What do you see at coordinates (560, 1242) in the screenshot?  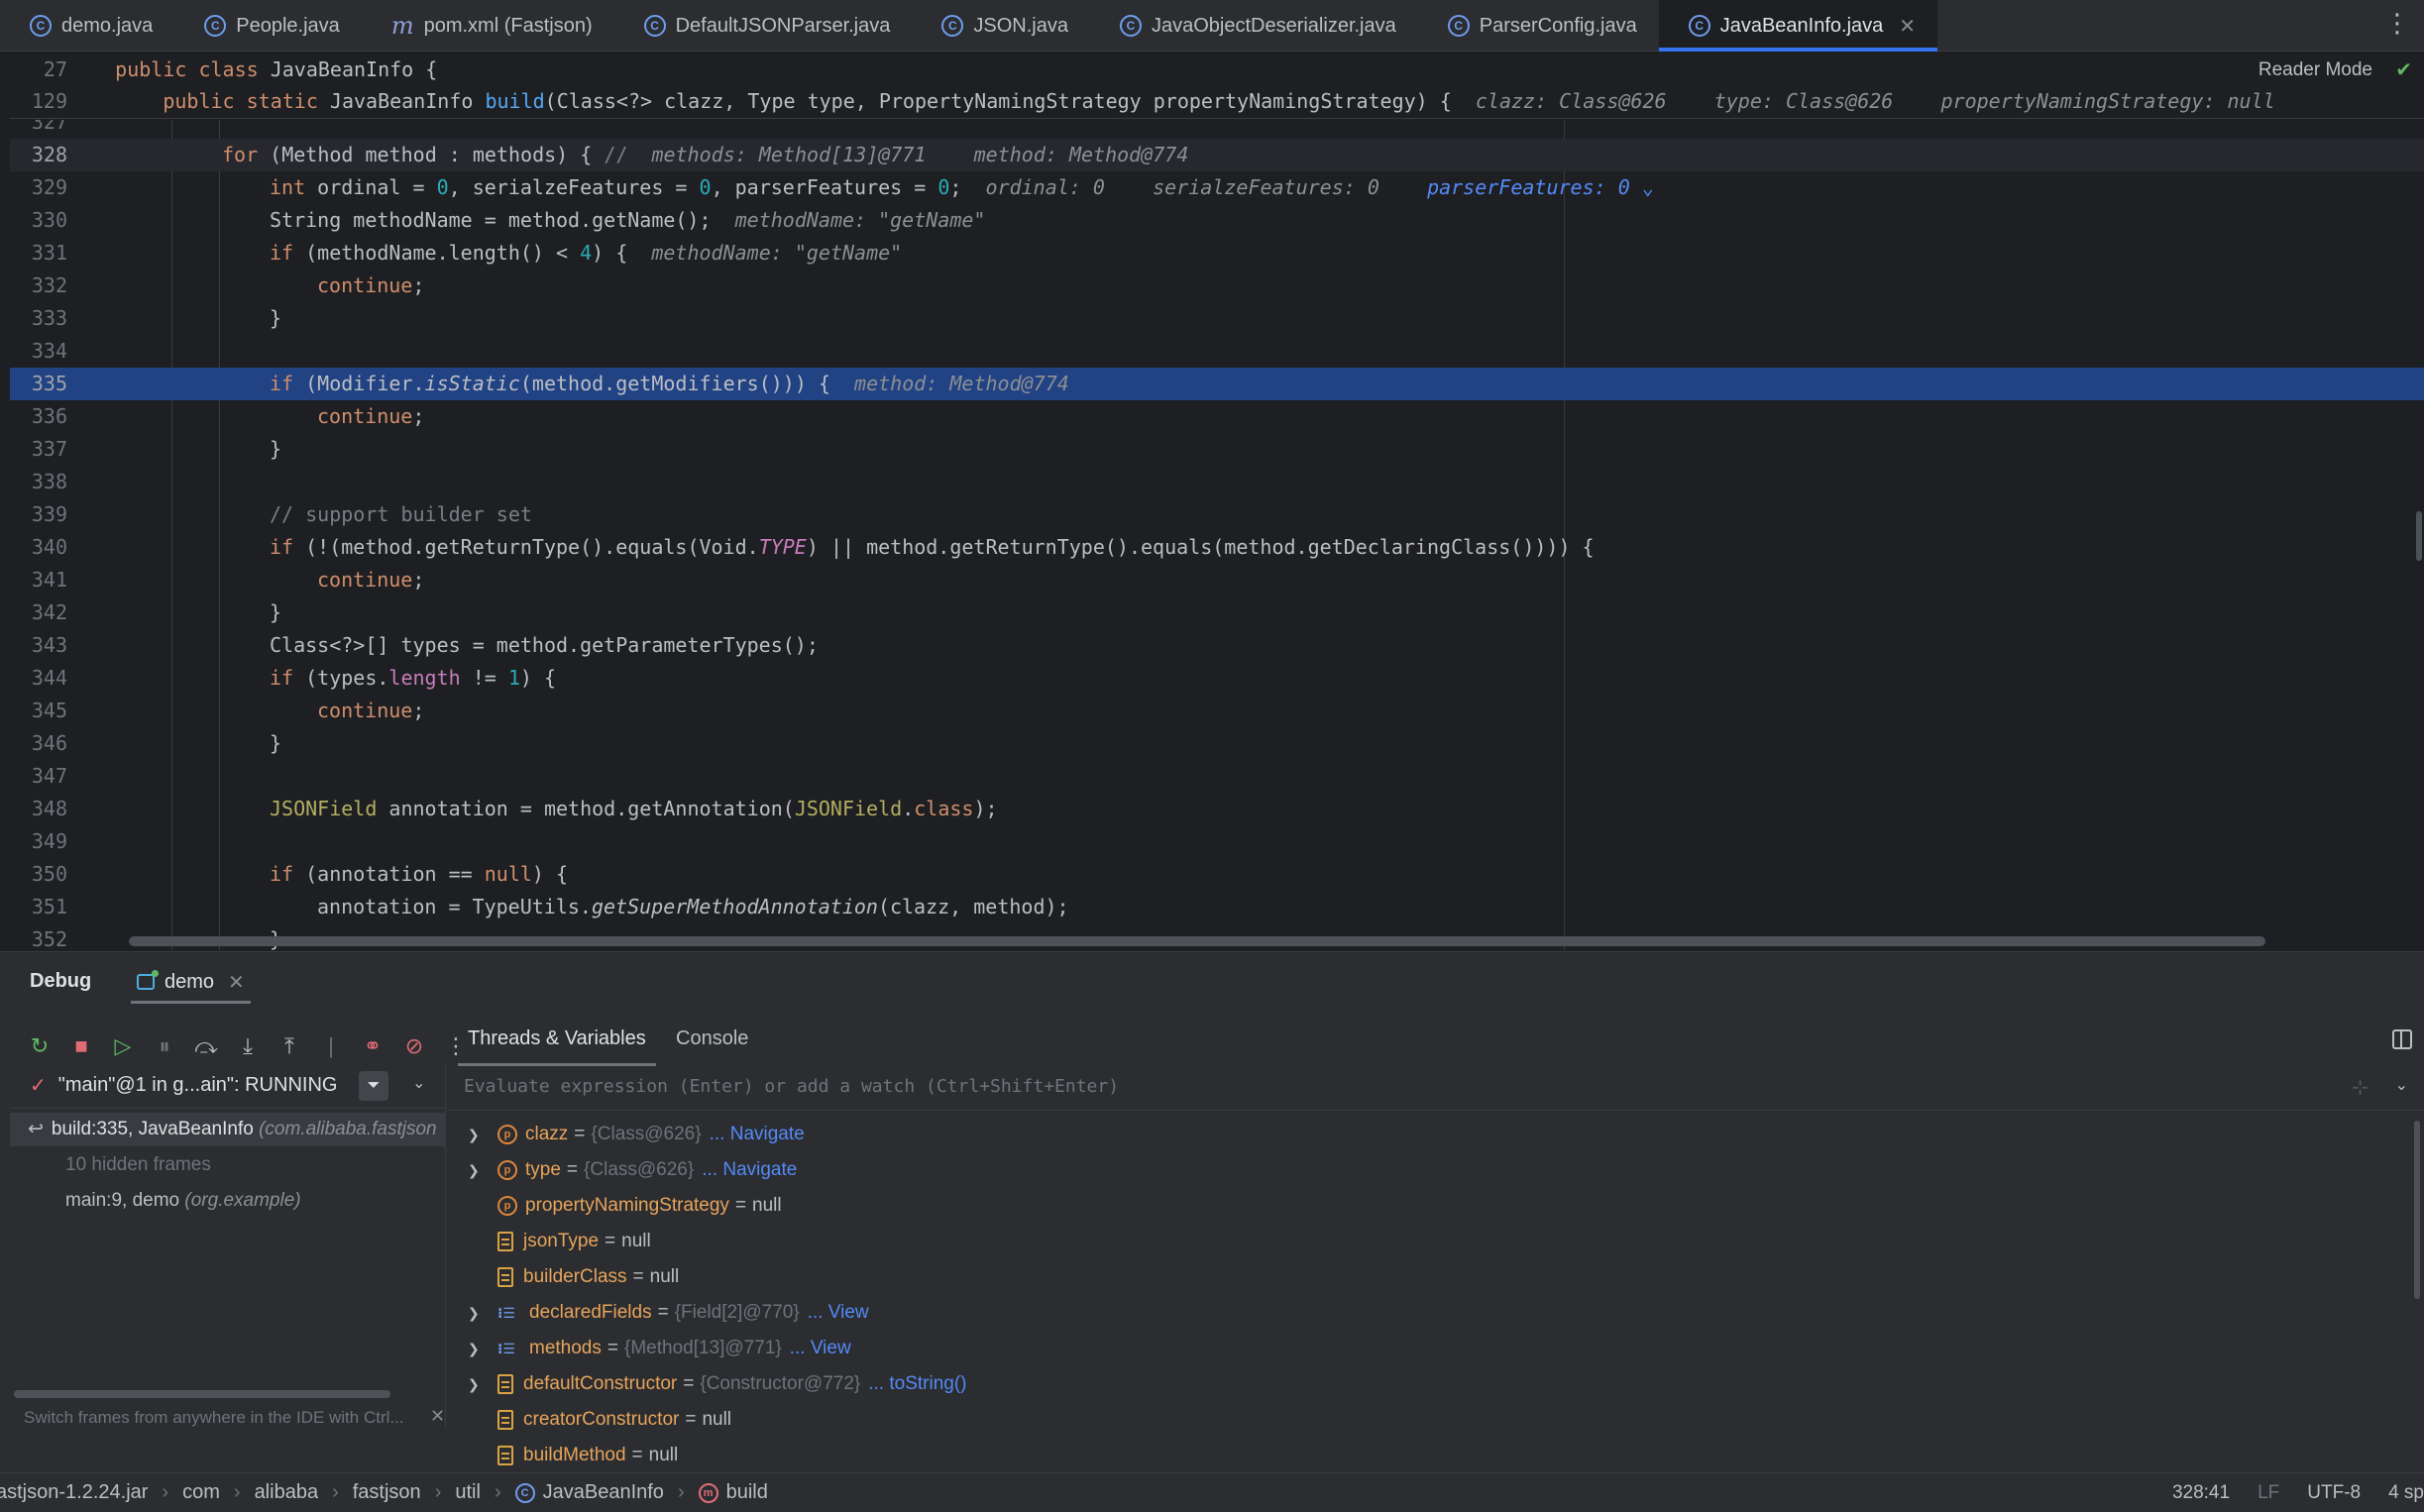 I see `variable-row: jsonType = null` at bounding box center [560, 1242].